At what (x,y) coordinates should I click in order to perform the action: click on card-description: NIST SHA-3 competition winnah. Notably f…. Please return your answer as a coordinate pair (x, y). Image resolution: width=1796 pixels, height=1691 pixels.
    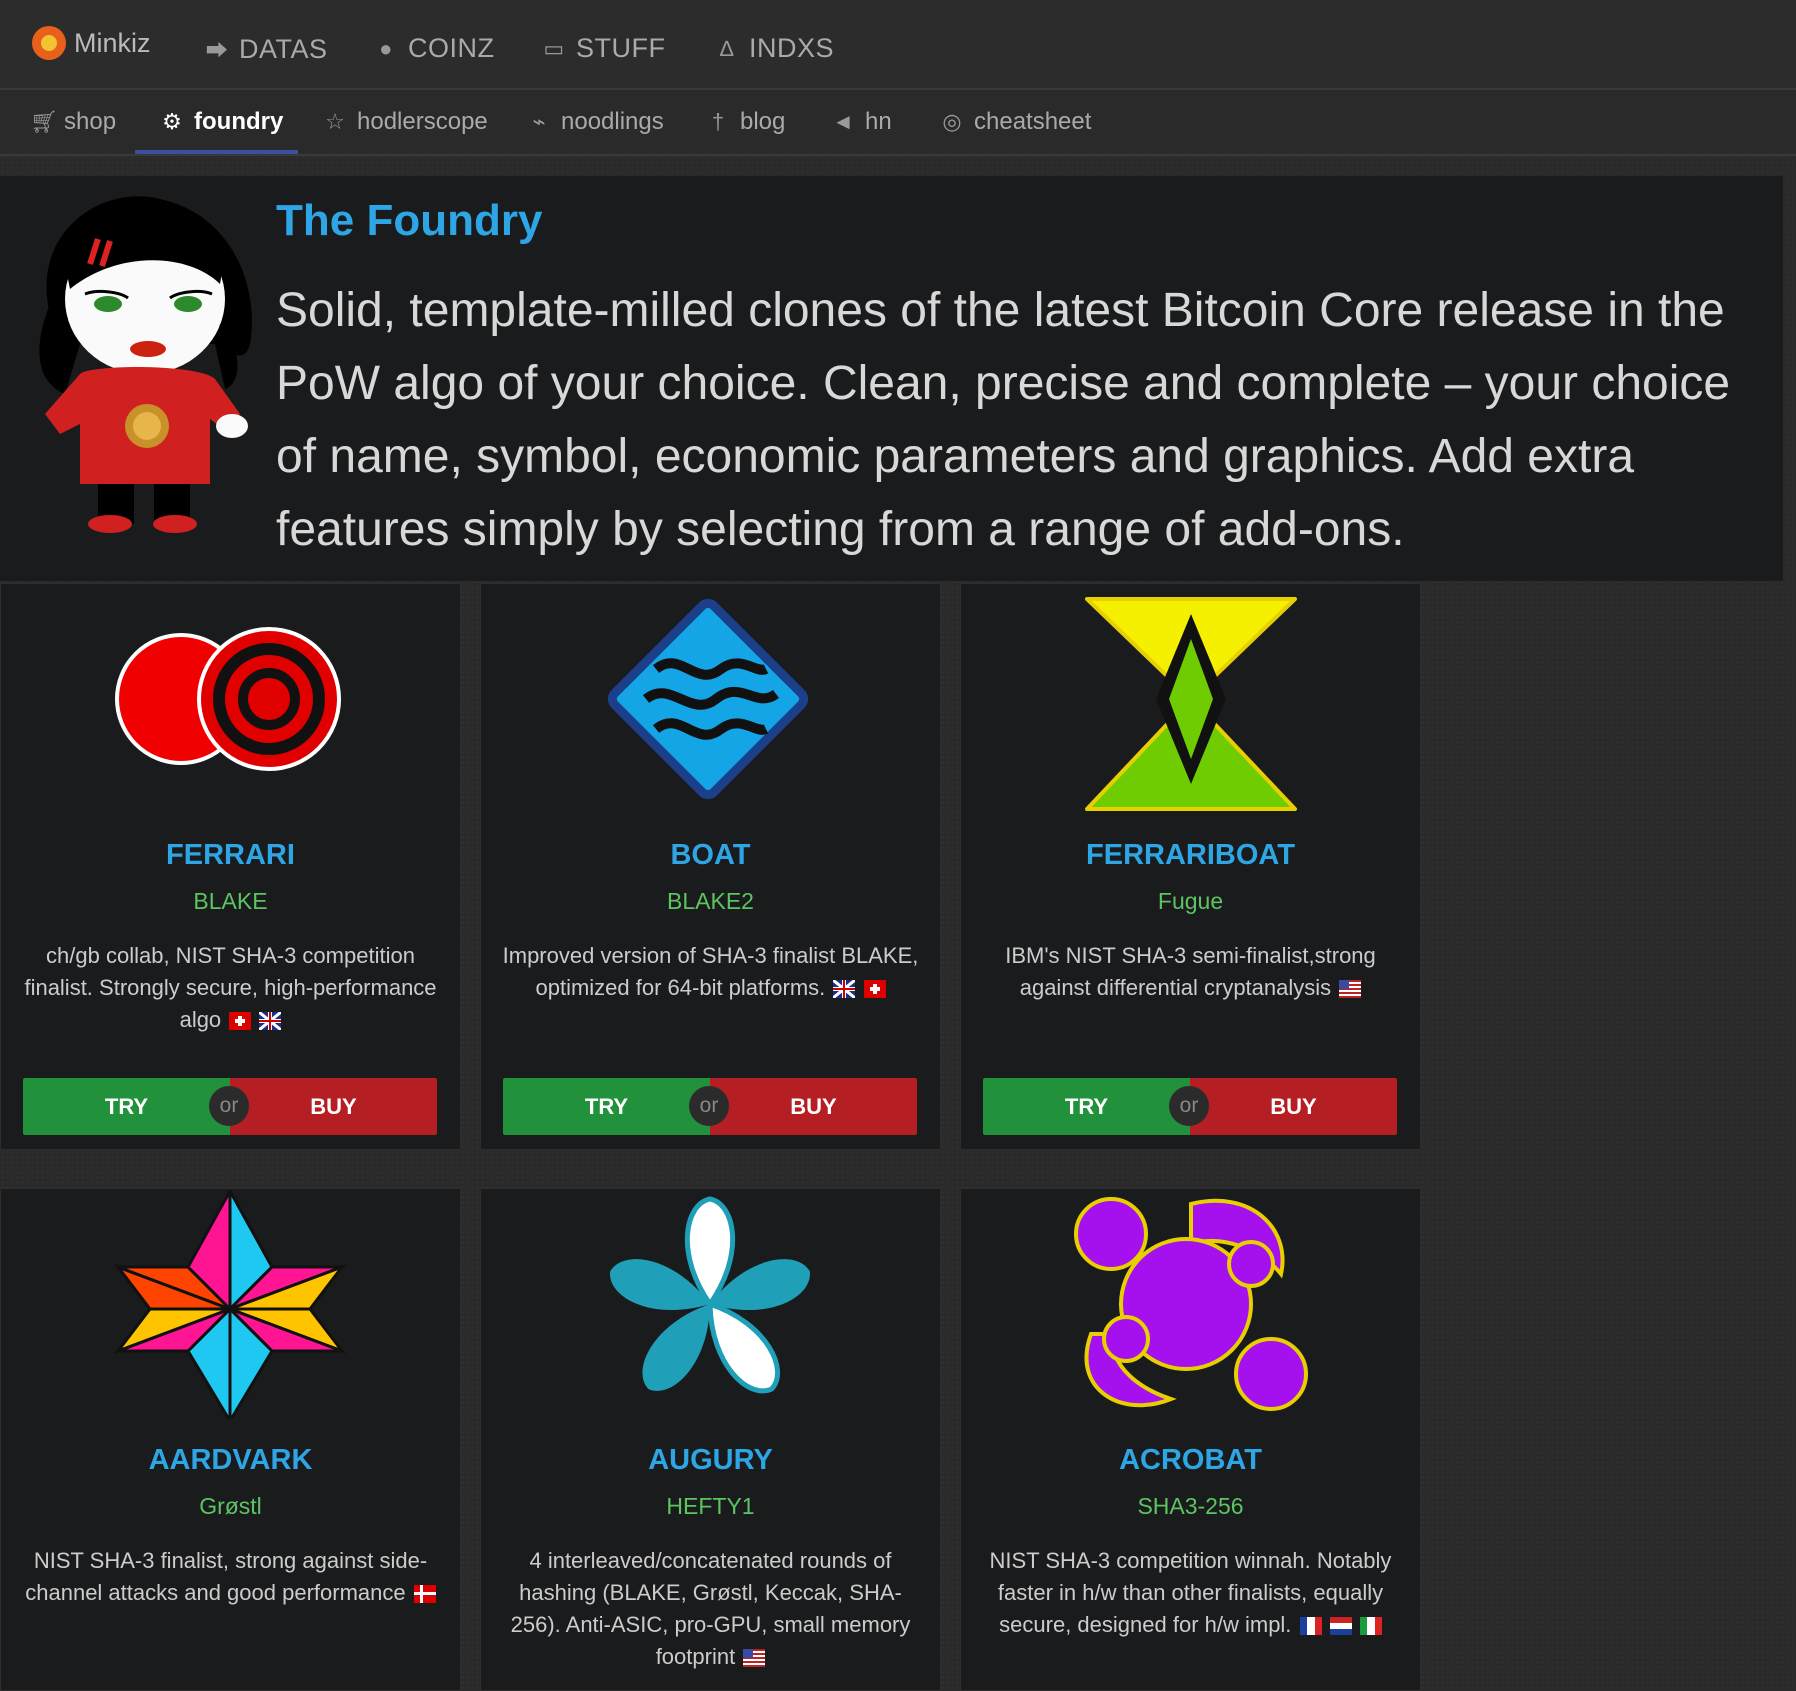
    Looking at the image, I should click on (1190, 1593).